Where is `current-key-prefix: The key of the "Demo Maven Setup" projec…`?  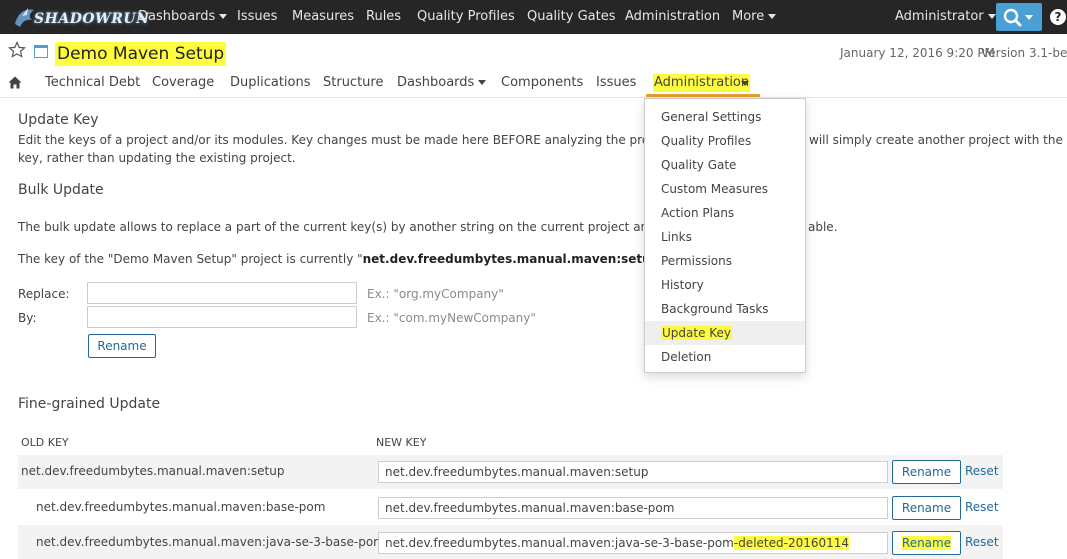 current-key-prefix: The key of the "Demo Maven Setup" projec… is located at coordinates (190, 259).